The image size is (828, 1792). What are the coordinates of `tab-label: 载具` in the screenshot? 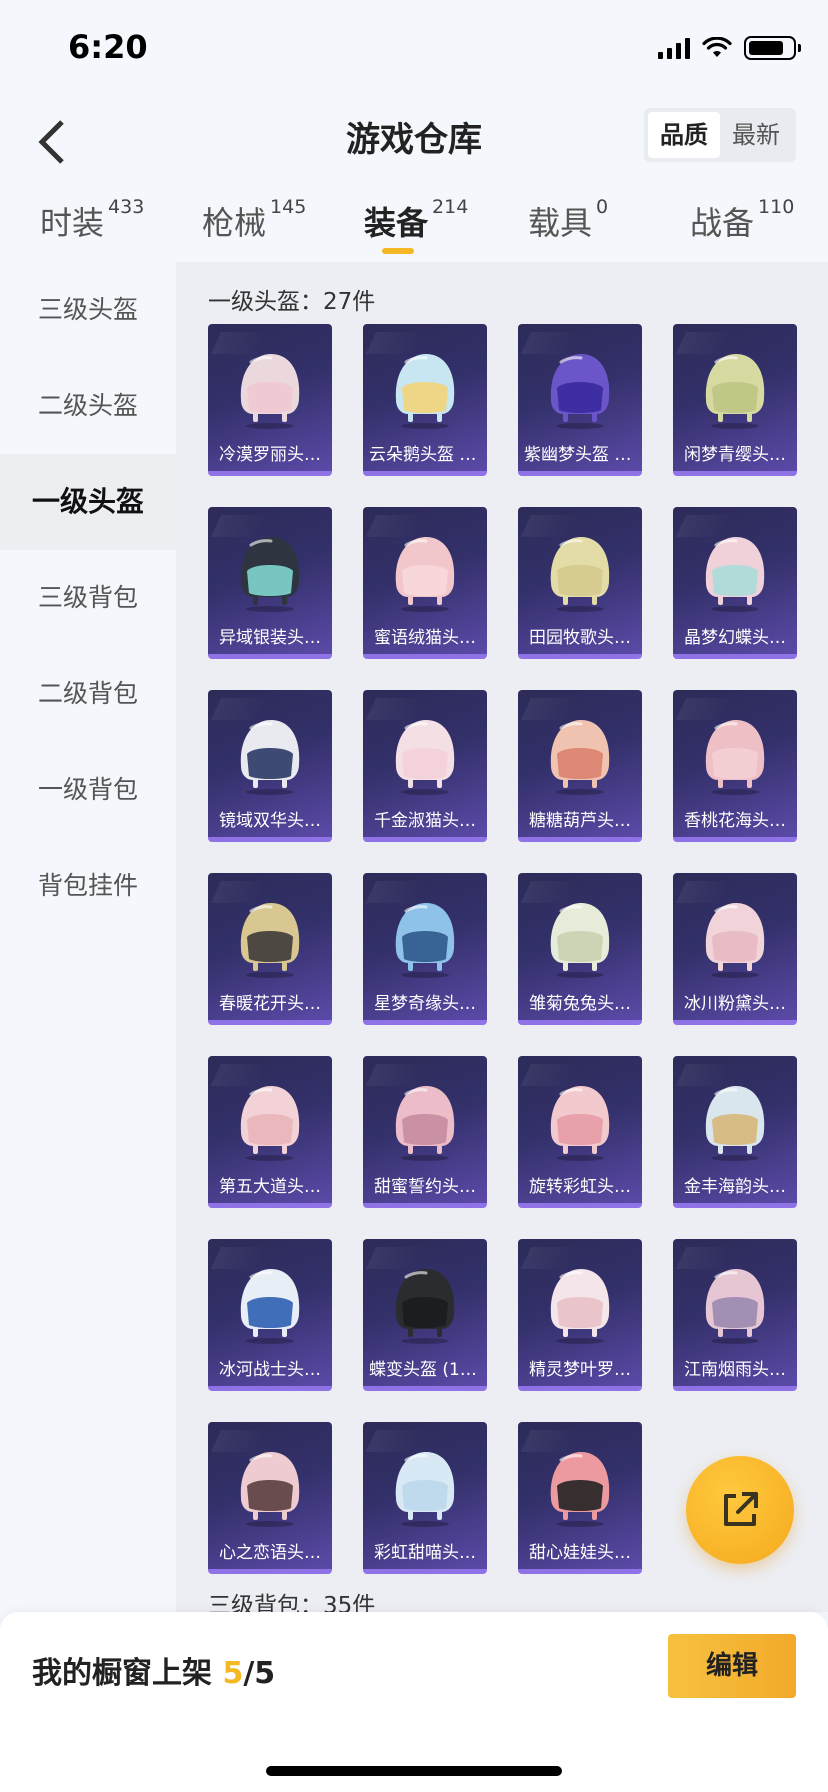 It's located at (560, 223).